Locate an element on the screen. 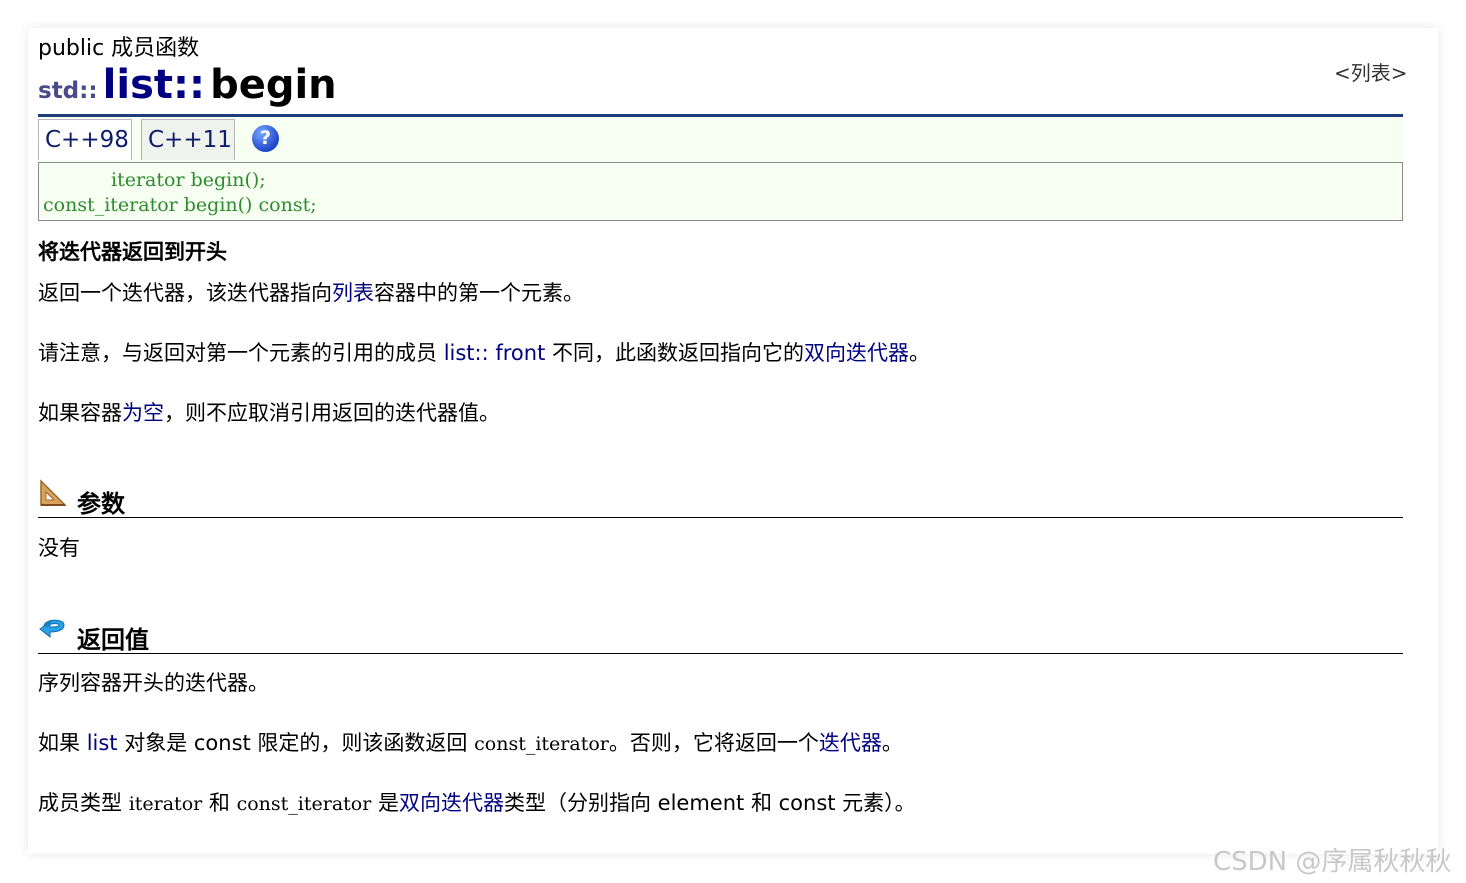 This screenshot has height=883, width=1466. parameters-text: 没有 is located at coordinates (59, 548).